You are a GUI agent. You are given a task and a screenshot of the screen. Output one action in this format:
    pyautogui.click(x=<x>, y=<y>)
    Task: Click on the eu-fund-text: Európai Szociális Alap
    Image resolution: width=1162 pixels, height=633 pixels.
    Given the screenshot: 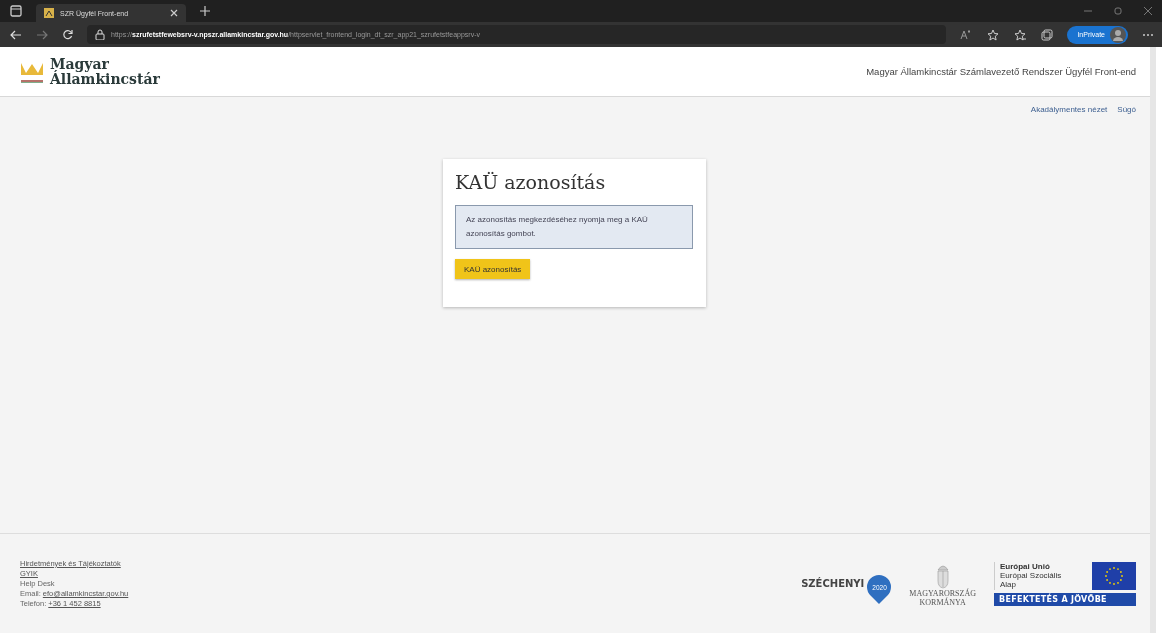 What is the action you would take?
    pyautogui.click(x=1031, y=580)
    